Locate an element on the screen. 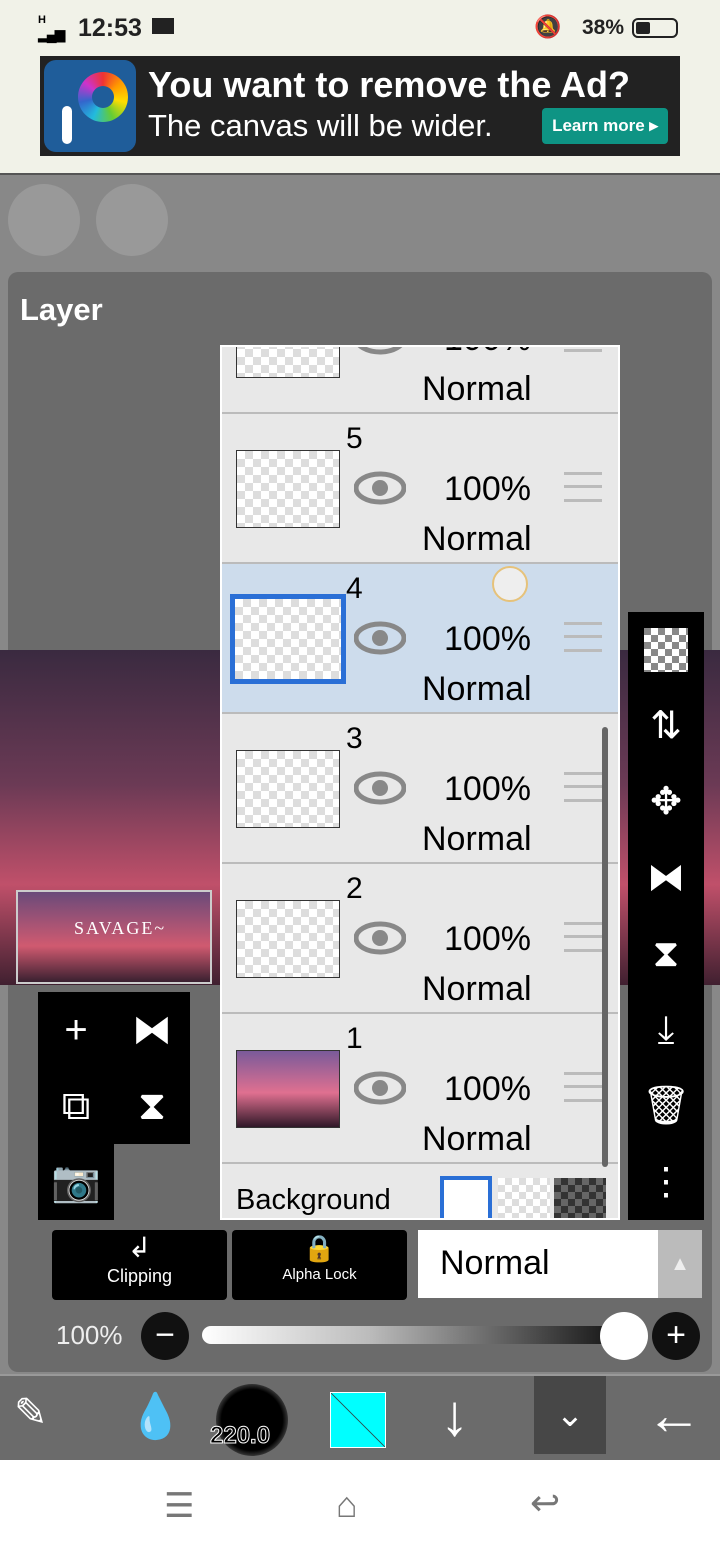  opacity-label: 100% is located at coordinates (89, 1335).